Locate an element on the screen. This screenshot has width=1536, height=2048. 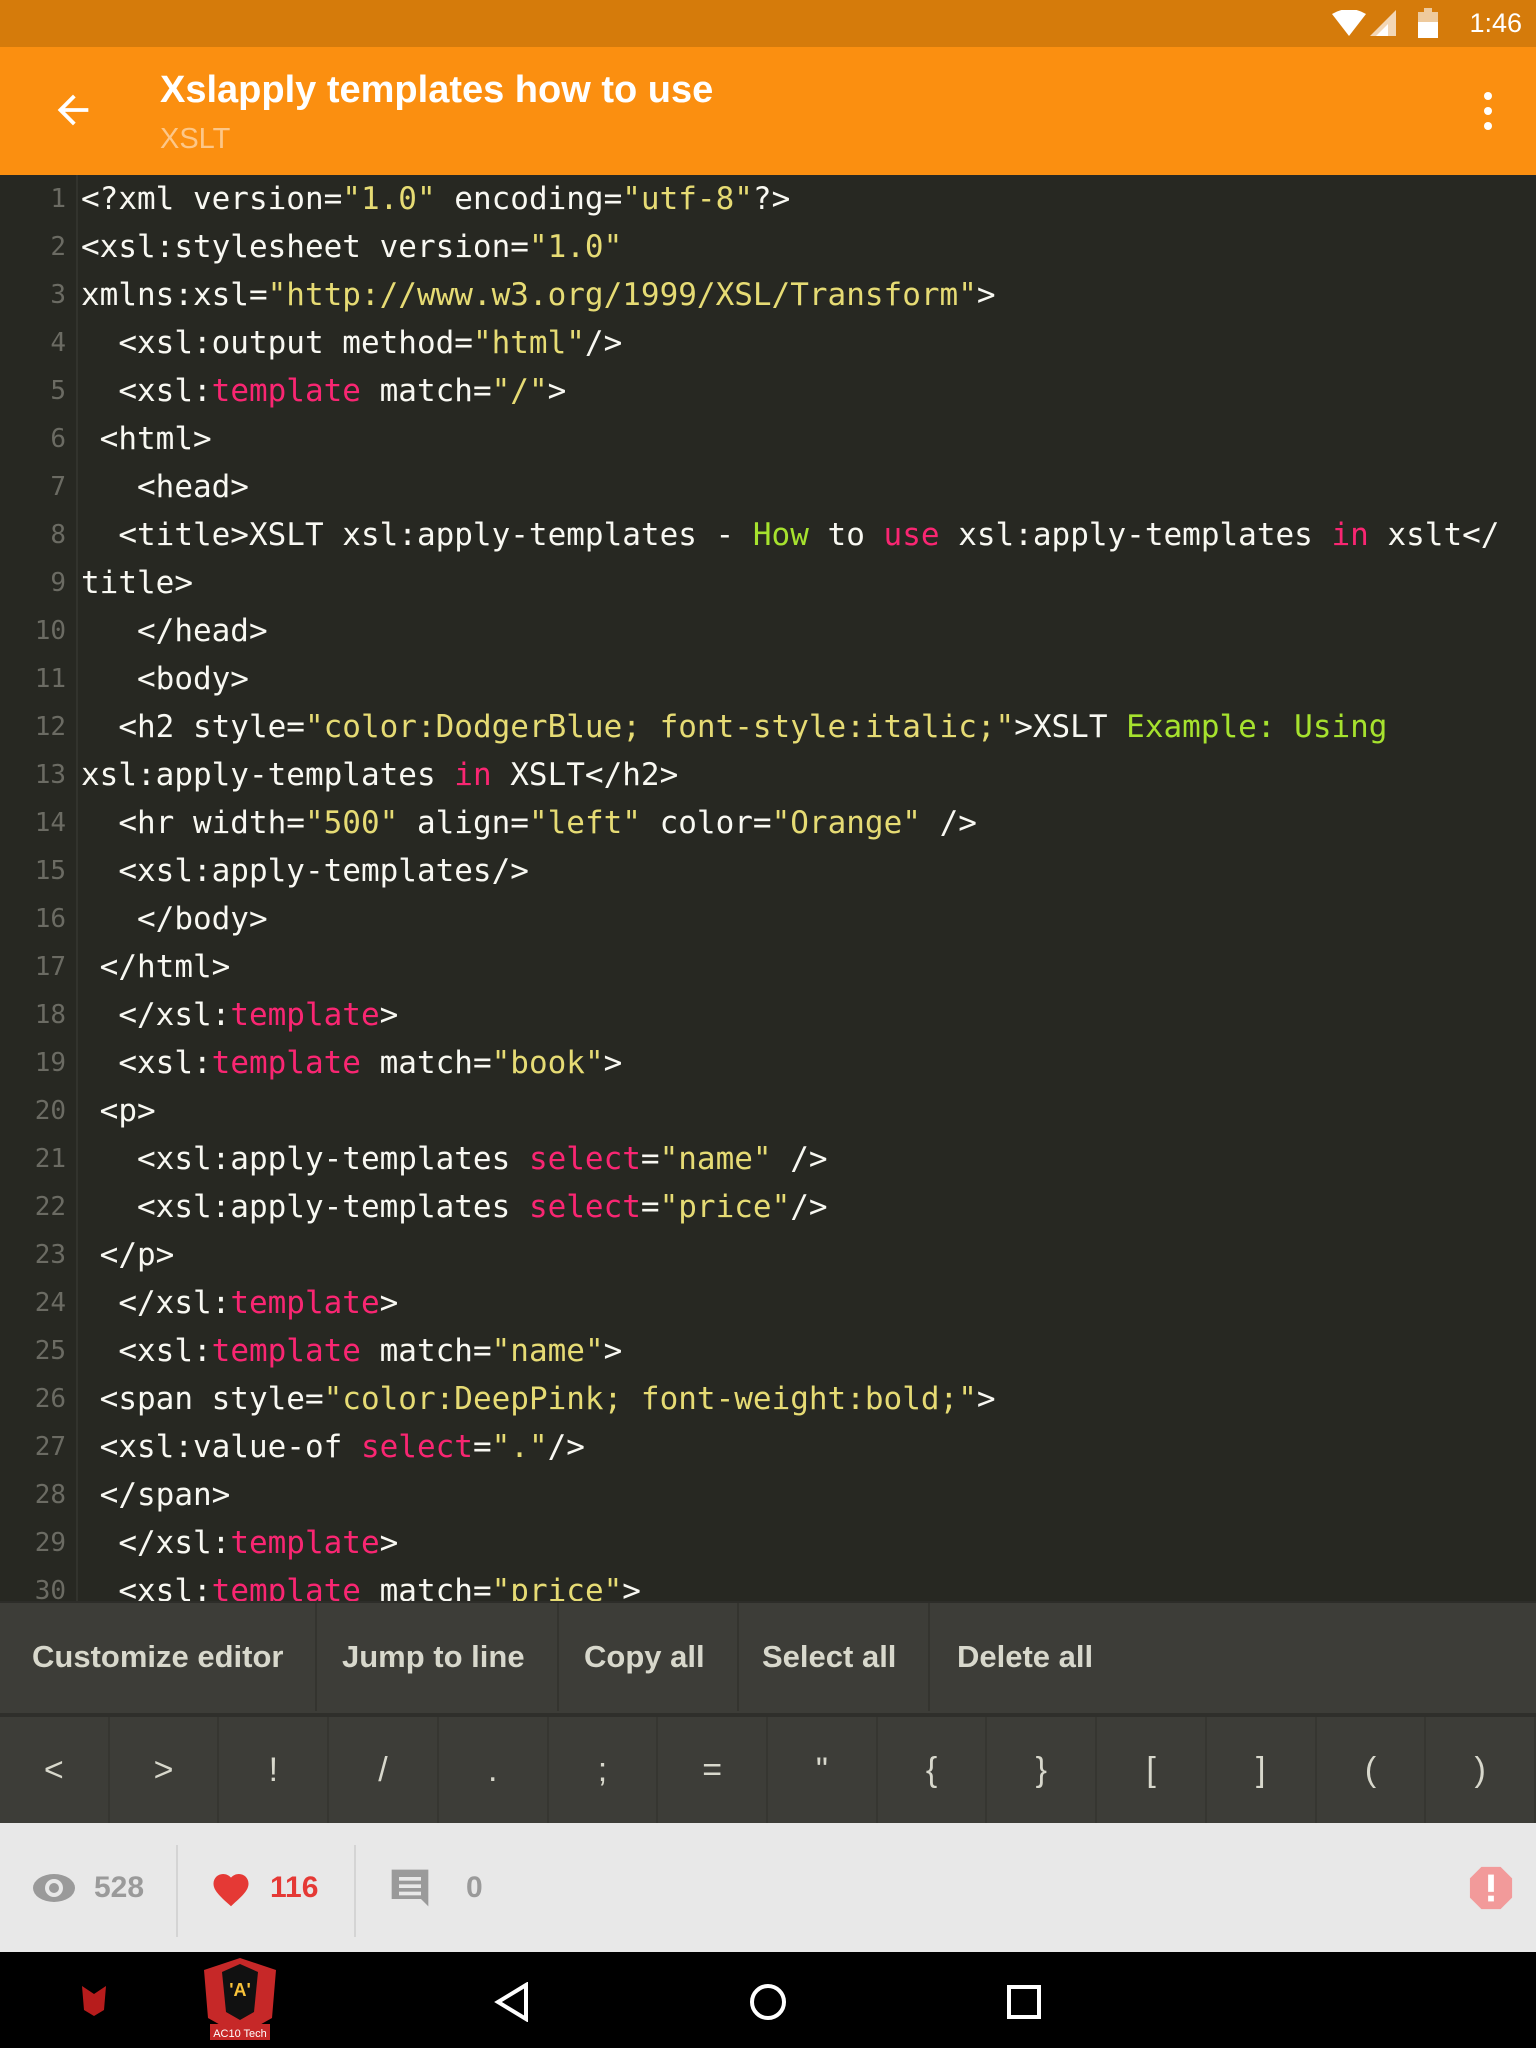
symbol-key: ) is located at coordinates (1481, 1770).